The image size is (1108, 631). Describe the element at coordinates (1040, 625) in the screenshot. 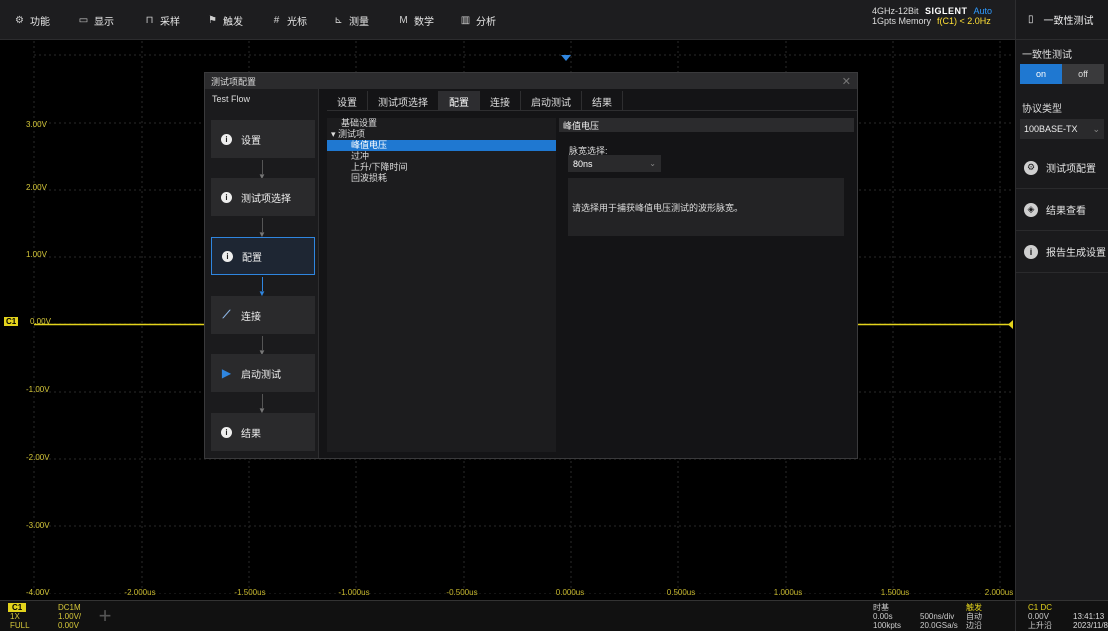

I see `trigger-slope: 上升沿` at that location.